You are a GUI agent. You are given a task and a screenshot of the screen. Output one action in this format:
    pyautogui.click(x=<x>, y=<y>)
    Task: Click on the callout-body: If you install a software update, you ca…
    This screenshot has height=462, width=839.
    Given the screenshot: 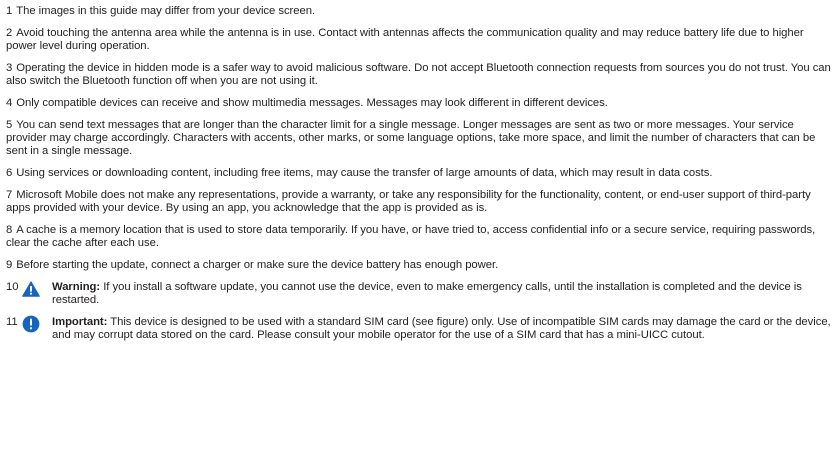 What is the action you would take?
    pyautogui.click(x=427, y=293)
    